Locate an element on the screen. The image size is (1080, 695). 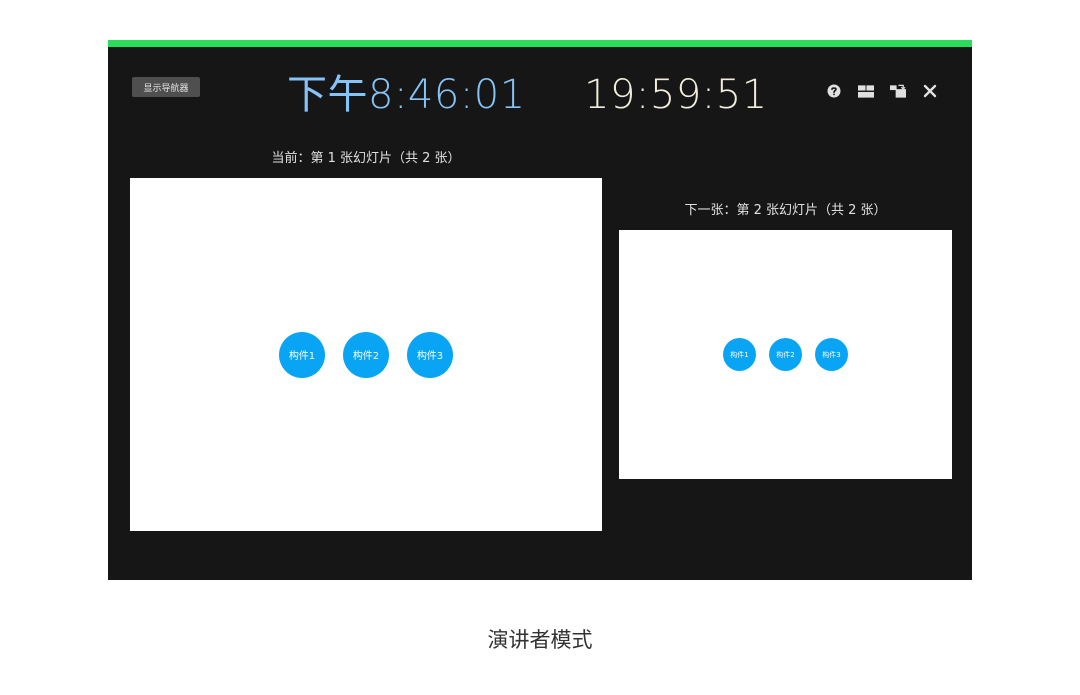
elapsed-time-clock: 19:59:51 is located at coordinates (676, 95).